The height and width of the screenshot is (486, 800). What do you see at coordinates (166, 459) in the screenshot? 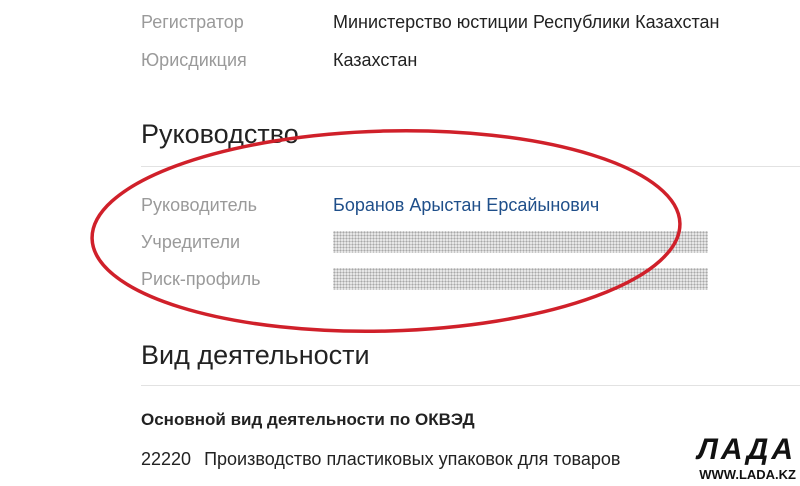
I see `okved-code: 22220` at bounding box center [166, 459].